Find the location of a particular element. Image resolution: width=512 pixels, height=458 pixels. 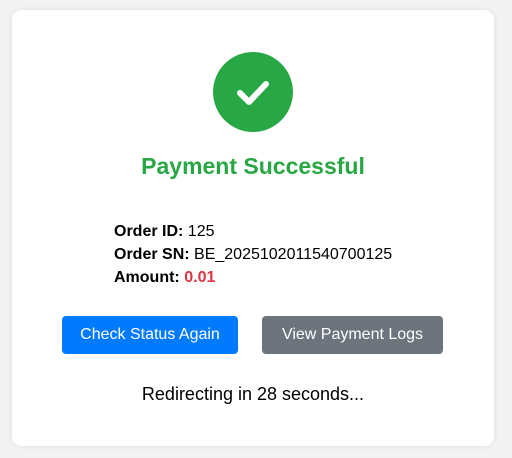

order-id-label: Order ID: is located at coordinates (149, 231).